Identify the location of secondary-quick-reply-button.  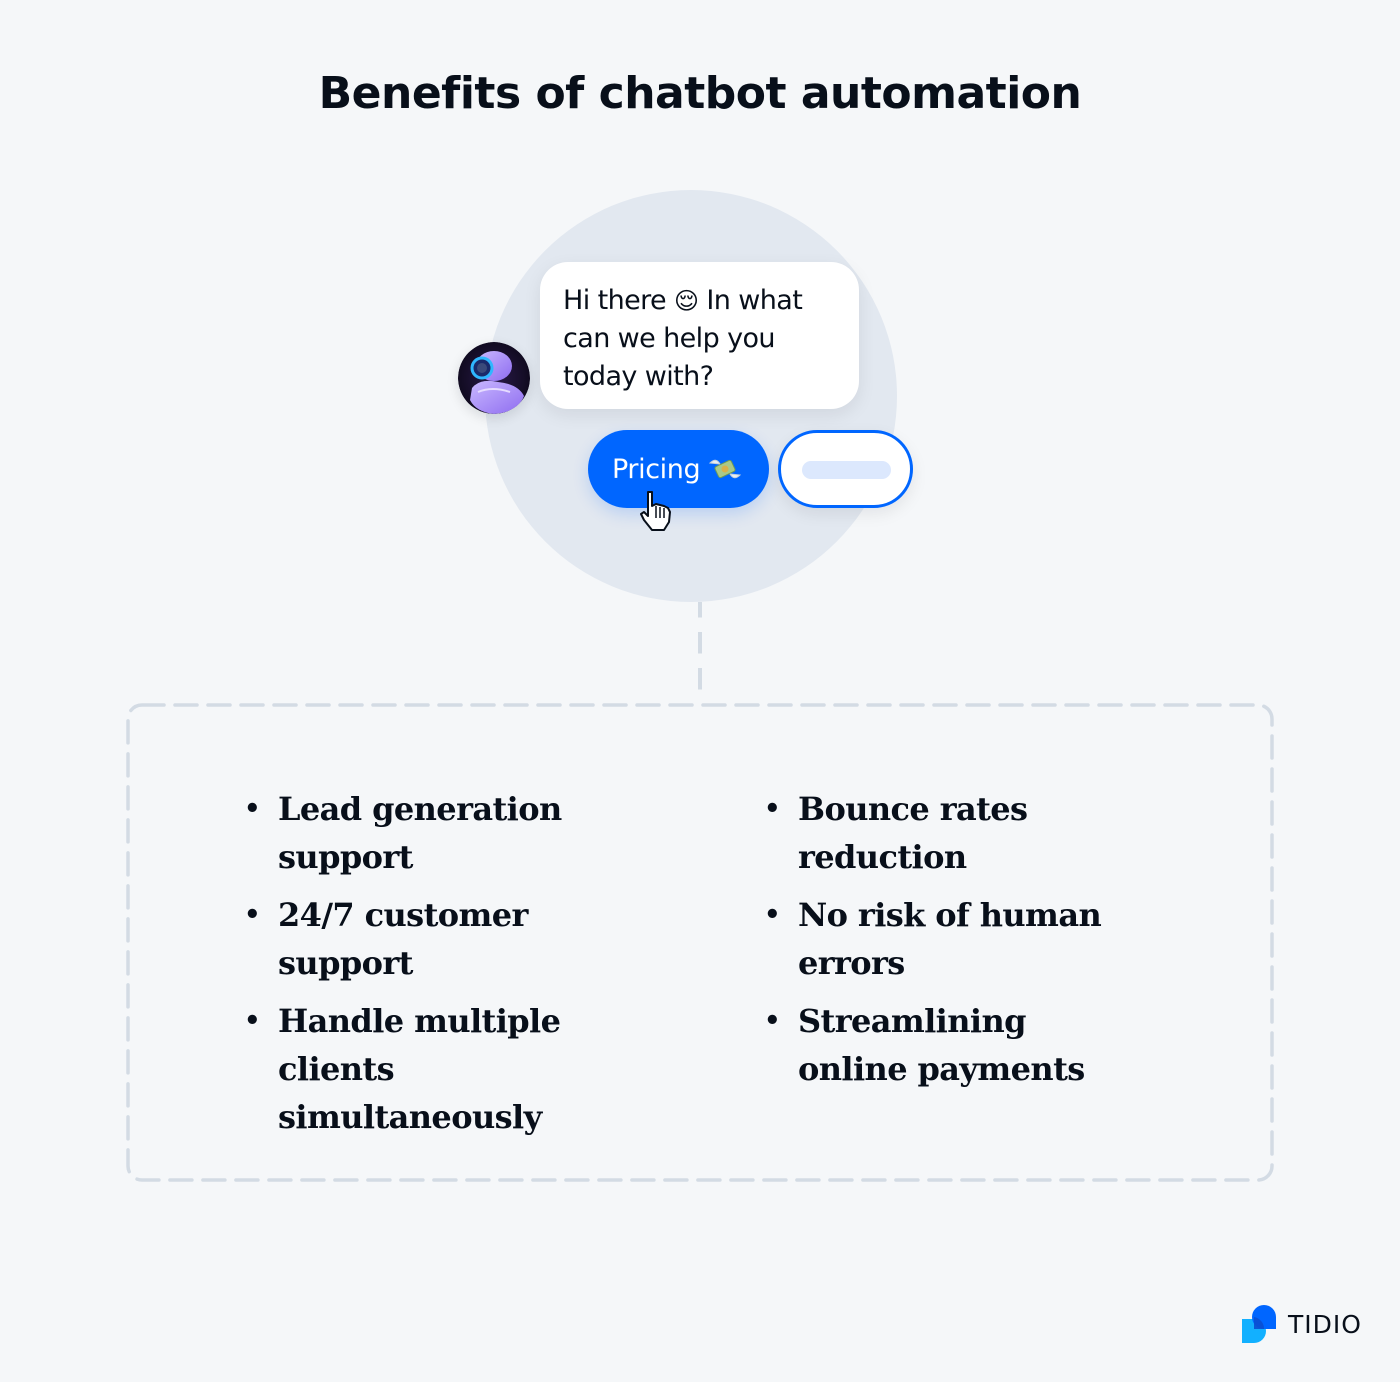
(845, 469).